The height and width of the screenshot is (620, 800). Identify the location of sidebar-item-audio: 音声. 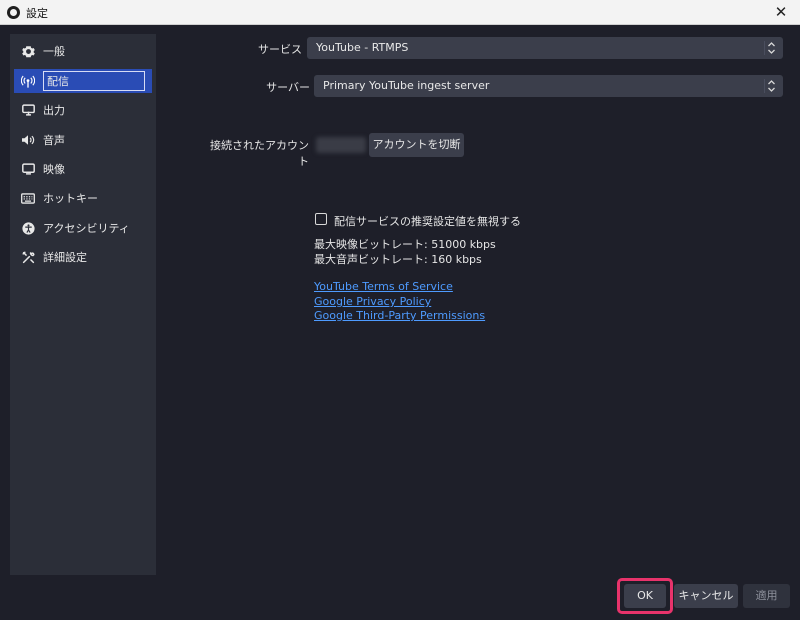
(83, 140).